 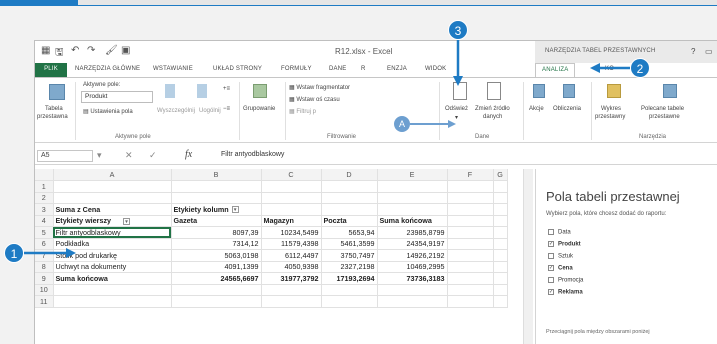 What do you see at coordinates (458, 30) in the screenshot?
I see `callout-3: 3` at bounding box center [458, 30].